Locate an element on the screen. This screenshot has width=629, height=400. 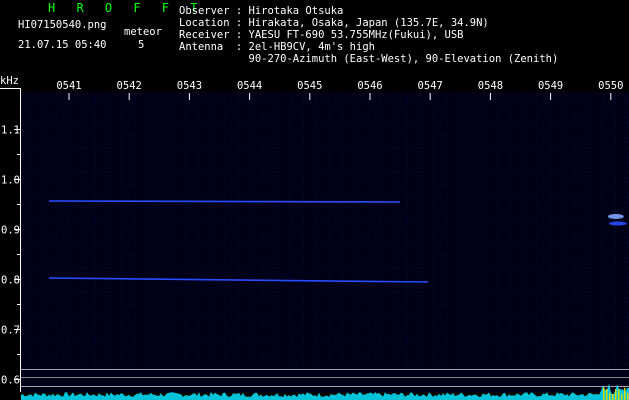
x-tick-label: 0546 is located at coordinates (369, 86).